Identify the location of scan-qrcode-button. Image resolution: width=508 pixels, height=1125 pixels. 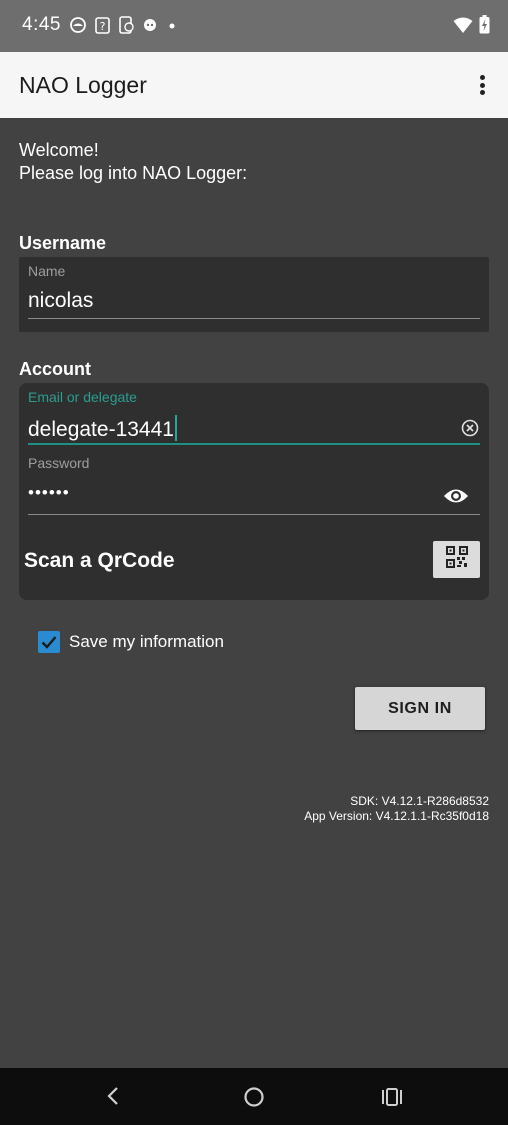
(456, 559).